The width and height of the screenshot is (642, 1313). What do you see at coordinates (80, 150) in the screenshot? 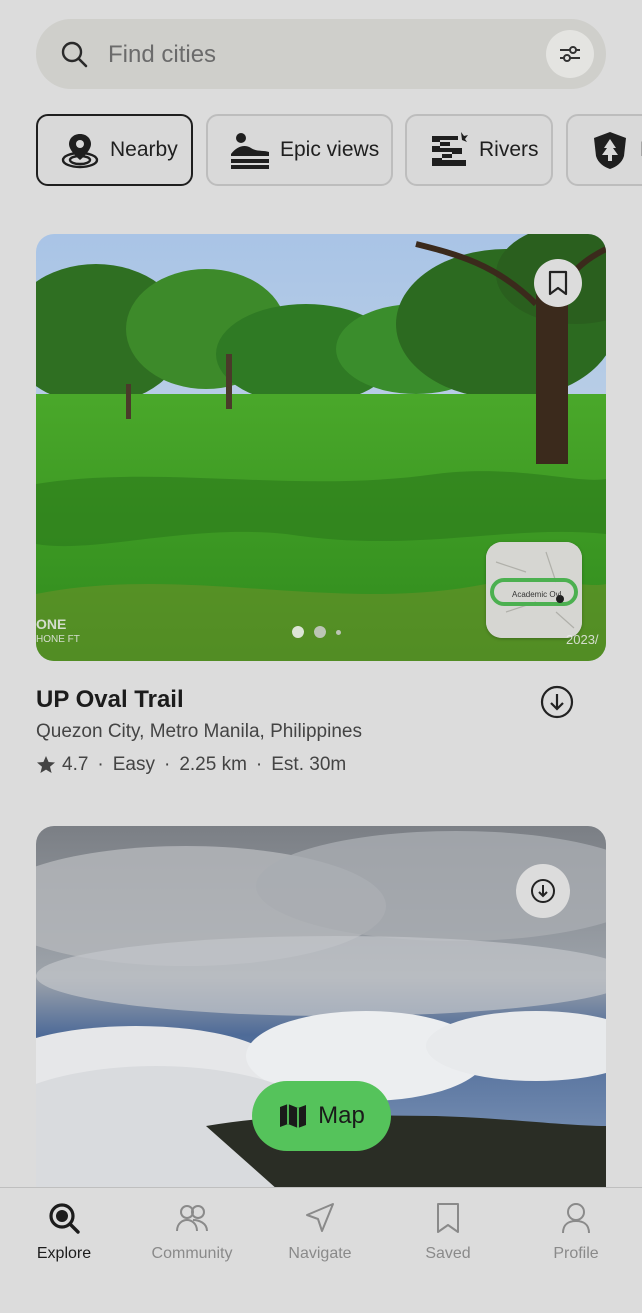
I see `location-pin-icon` at bounding box center [80, 150].